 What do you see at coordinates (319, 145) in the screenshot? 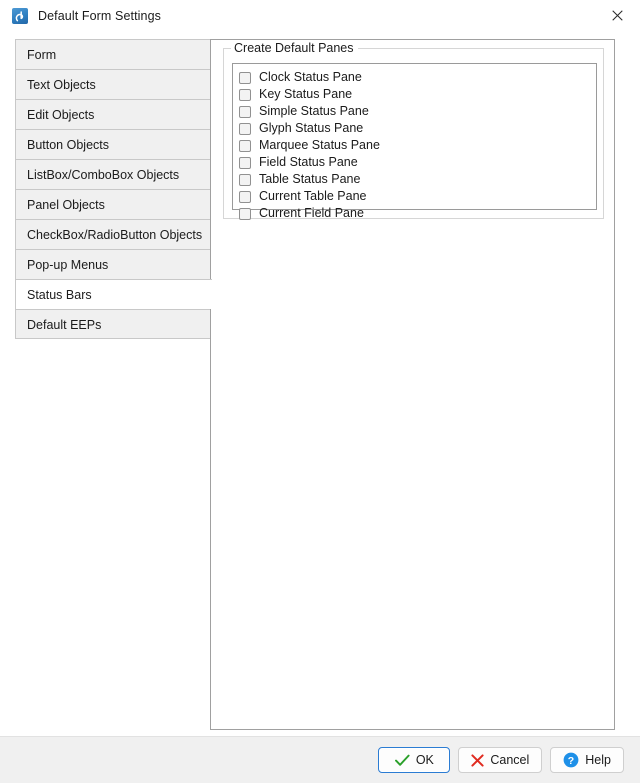
I see `checkbox-label: Marquee Status Pane` at bounding box center [319, 145].